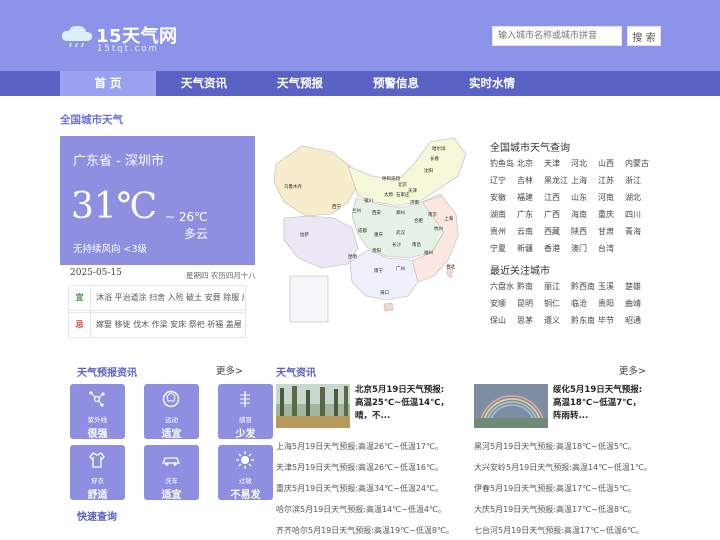 This screenshot has height=540, width=720. What do you see at coordinates (400, 232) in the screenshot?
I see `map-city-label: 武汉` at bounding box center [400, 232].